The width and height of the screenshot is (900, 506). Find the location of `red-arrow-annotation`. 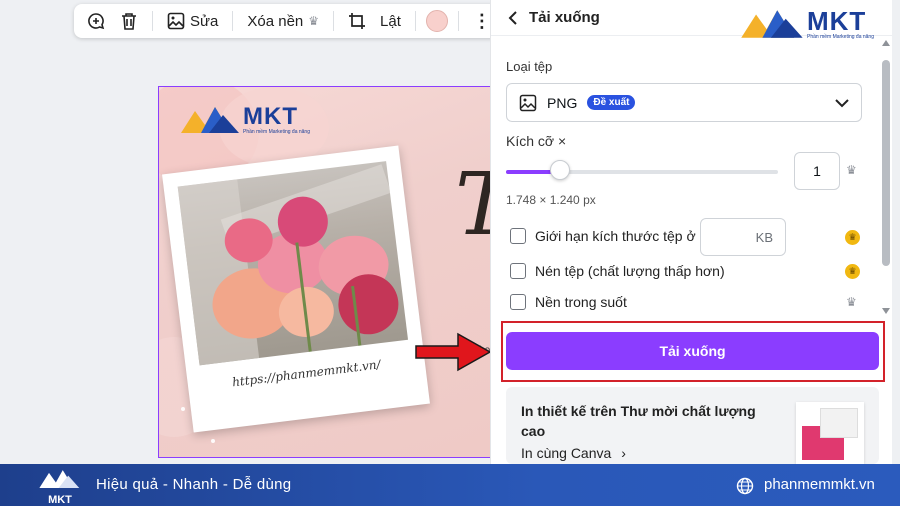

red-arrow-annotation is located at coordinates (453, 352).